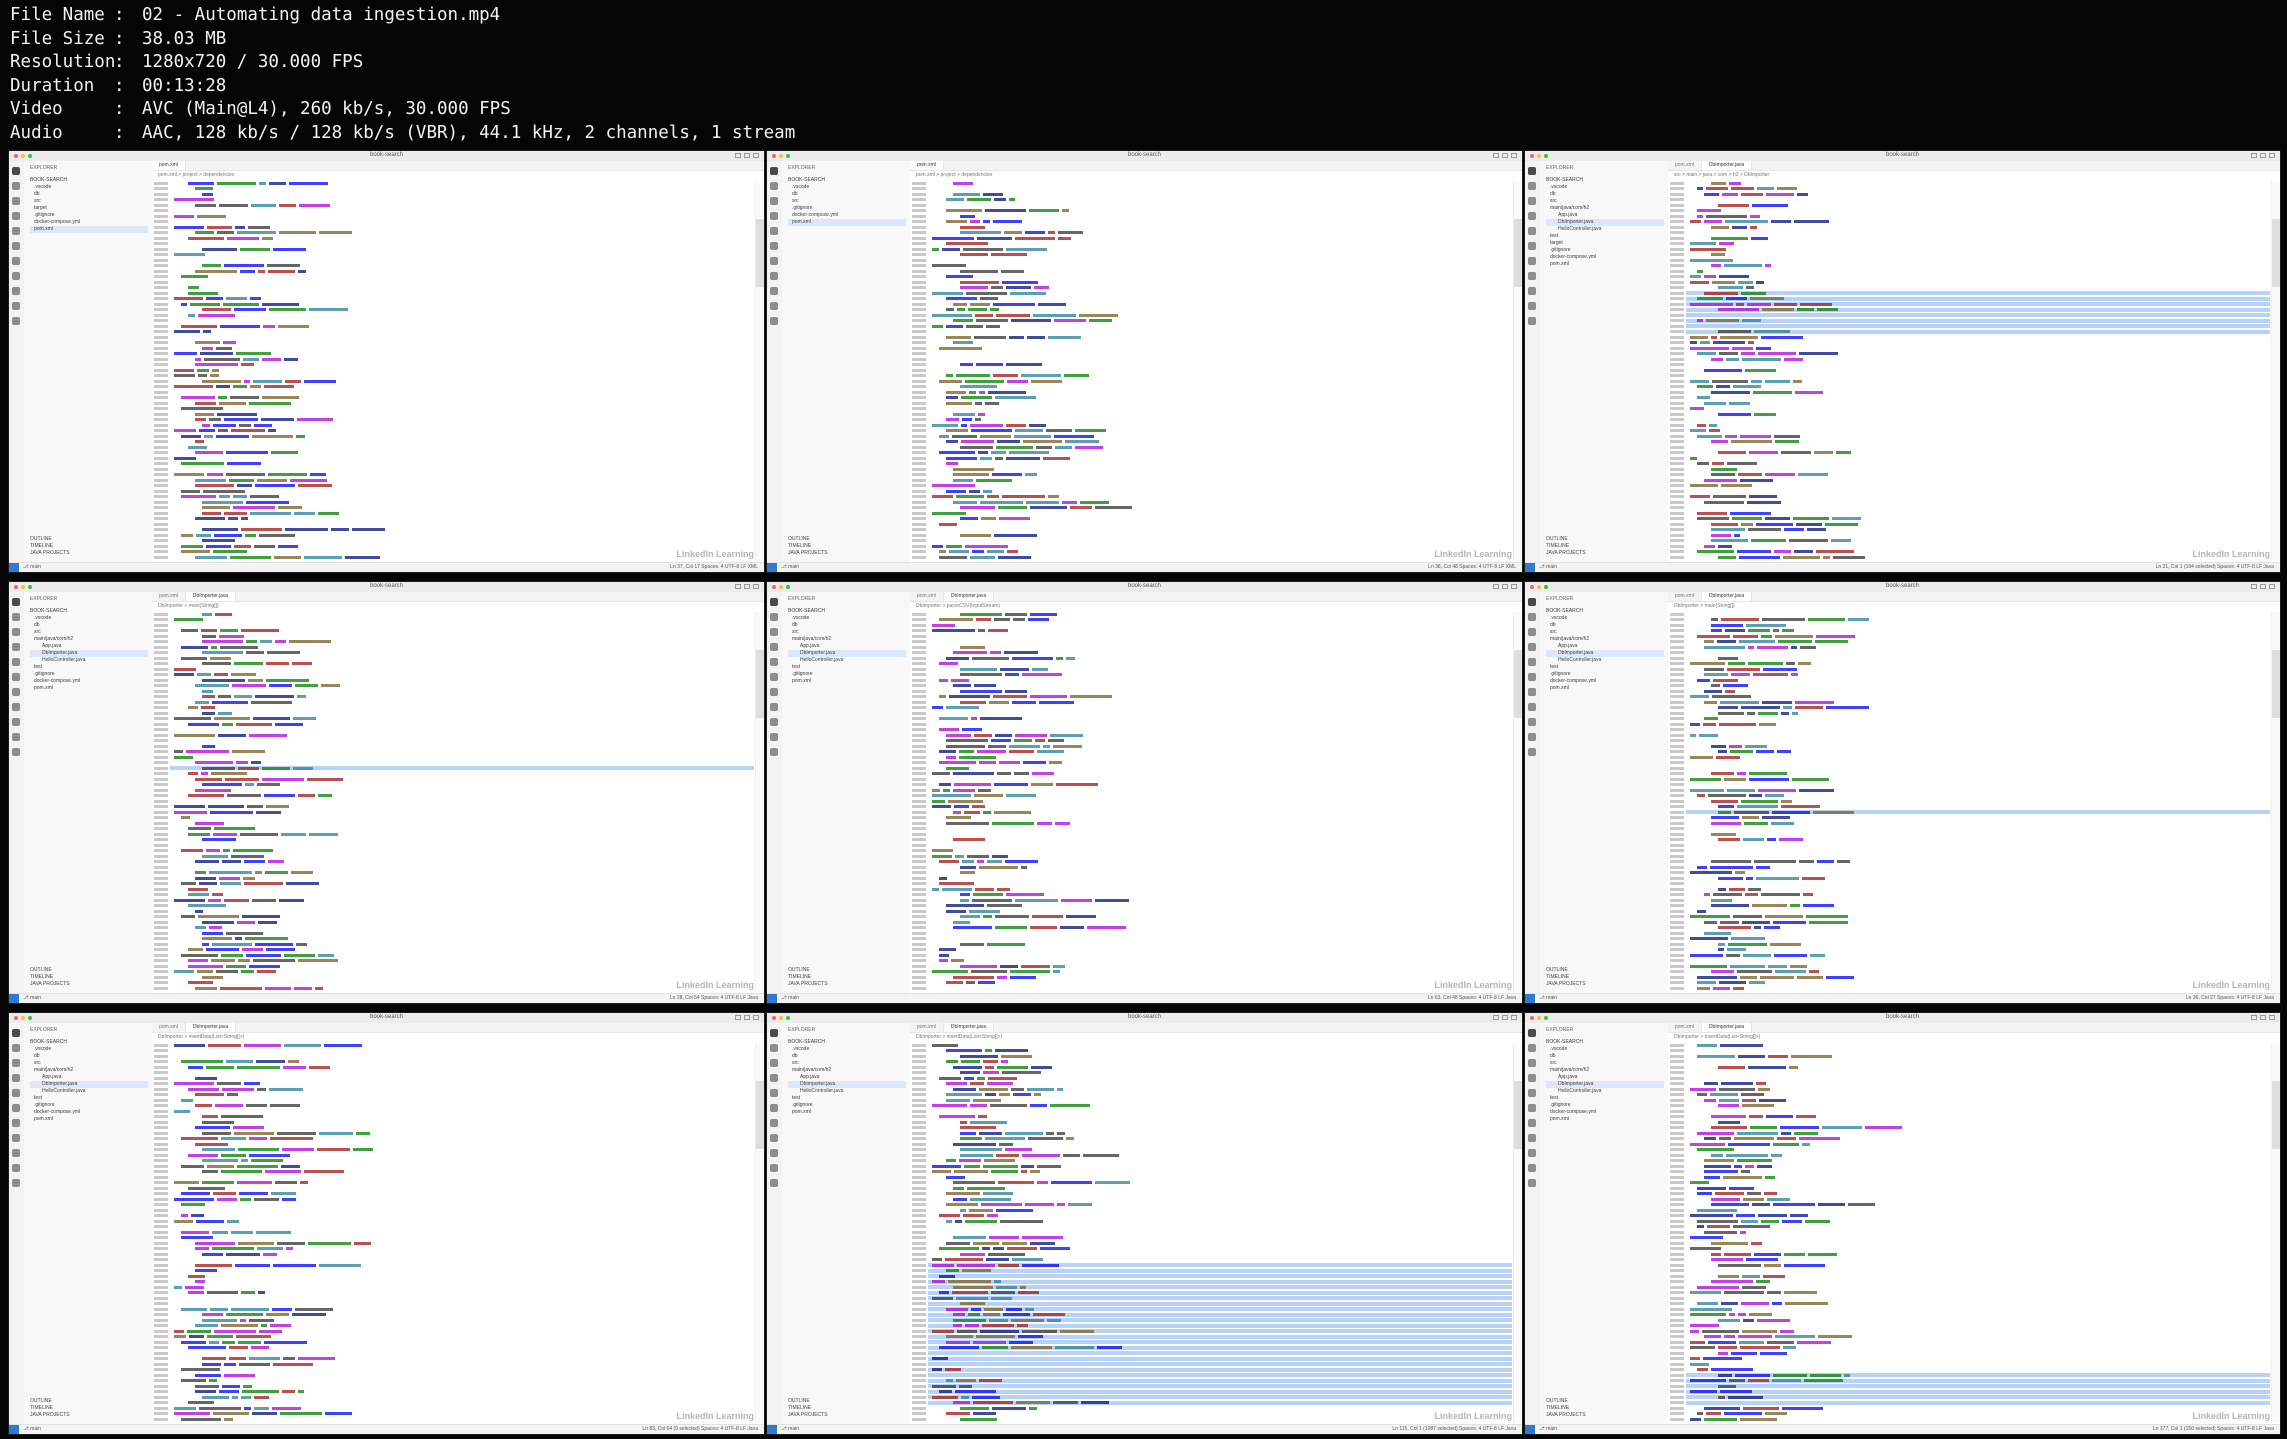  What do you see at coordinates (89, 660) in the screenshot?
I see `file-tree-item: HelloController.java` at bounding box center [89, 660].